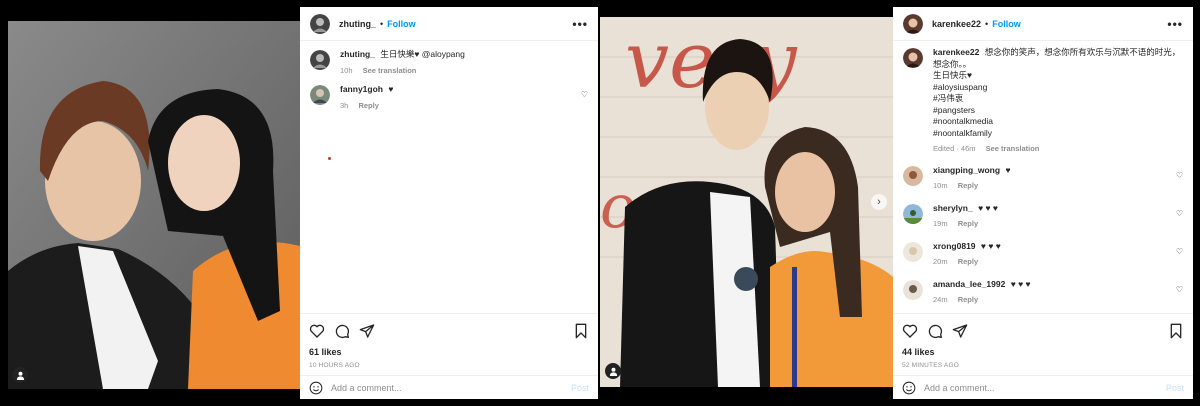  Describe the element at coordinates (1058, 111) in the screenshot. I see `hashtag-link: #pangsters` at that location.